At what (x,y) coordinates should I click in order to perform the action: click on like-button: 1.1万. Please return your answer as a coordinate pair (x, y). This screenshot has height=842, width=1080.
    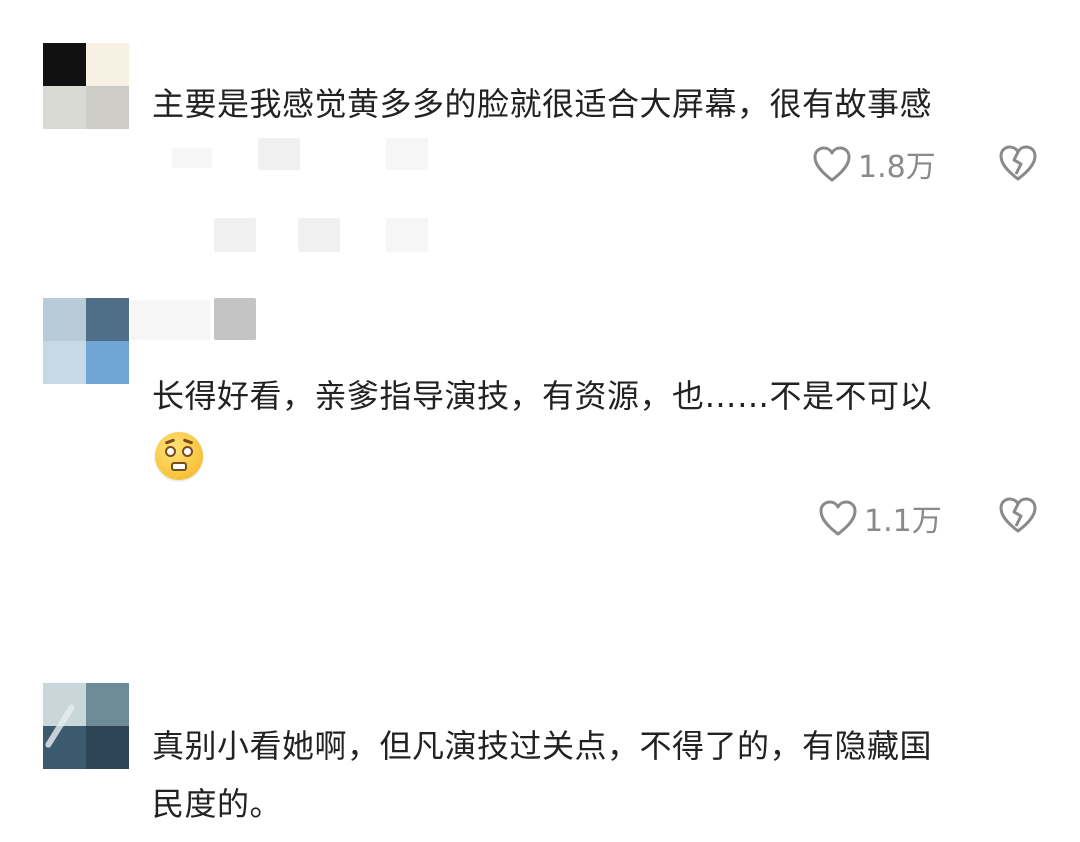
    Looking at the image, I should click on (880, 518).